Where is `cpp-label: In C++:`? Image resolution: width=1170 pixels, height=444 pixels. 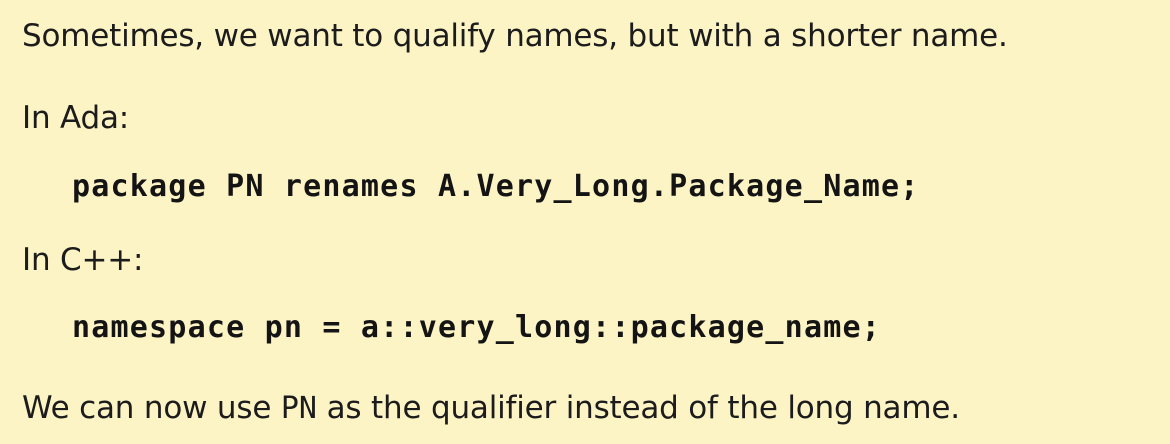
cpp-label: In C++: is located at coordinates (83, 260).